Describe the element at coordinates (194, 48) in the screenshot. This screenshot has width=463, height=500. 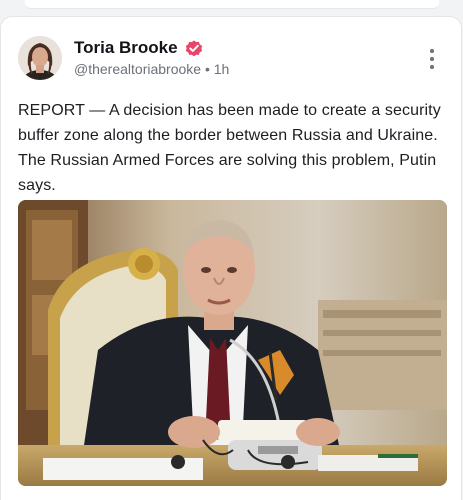
I see `verified-badge-icon` at that location.